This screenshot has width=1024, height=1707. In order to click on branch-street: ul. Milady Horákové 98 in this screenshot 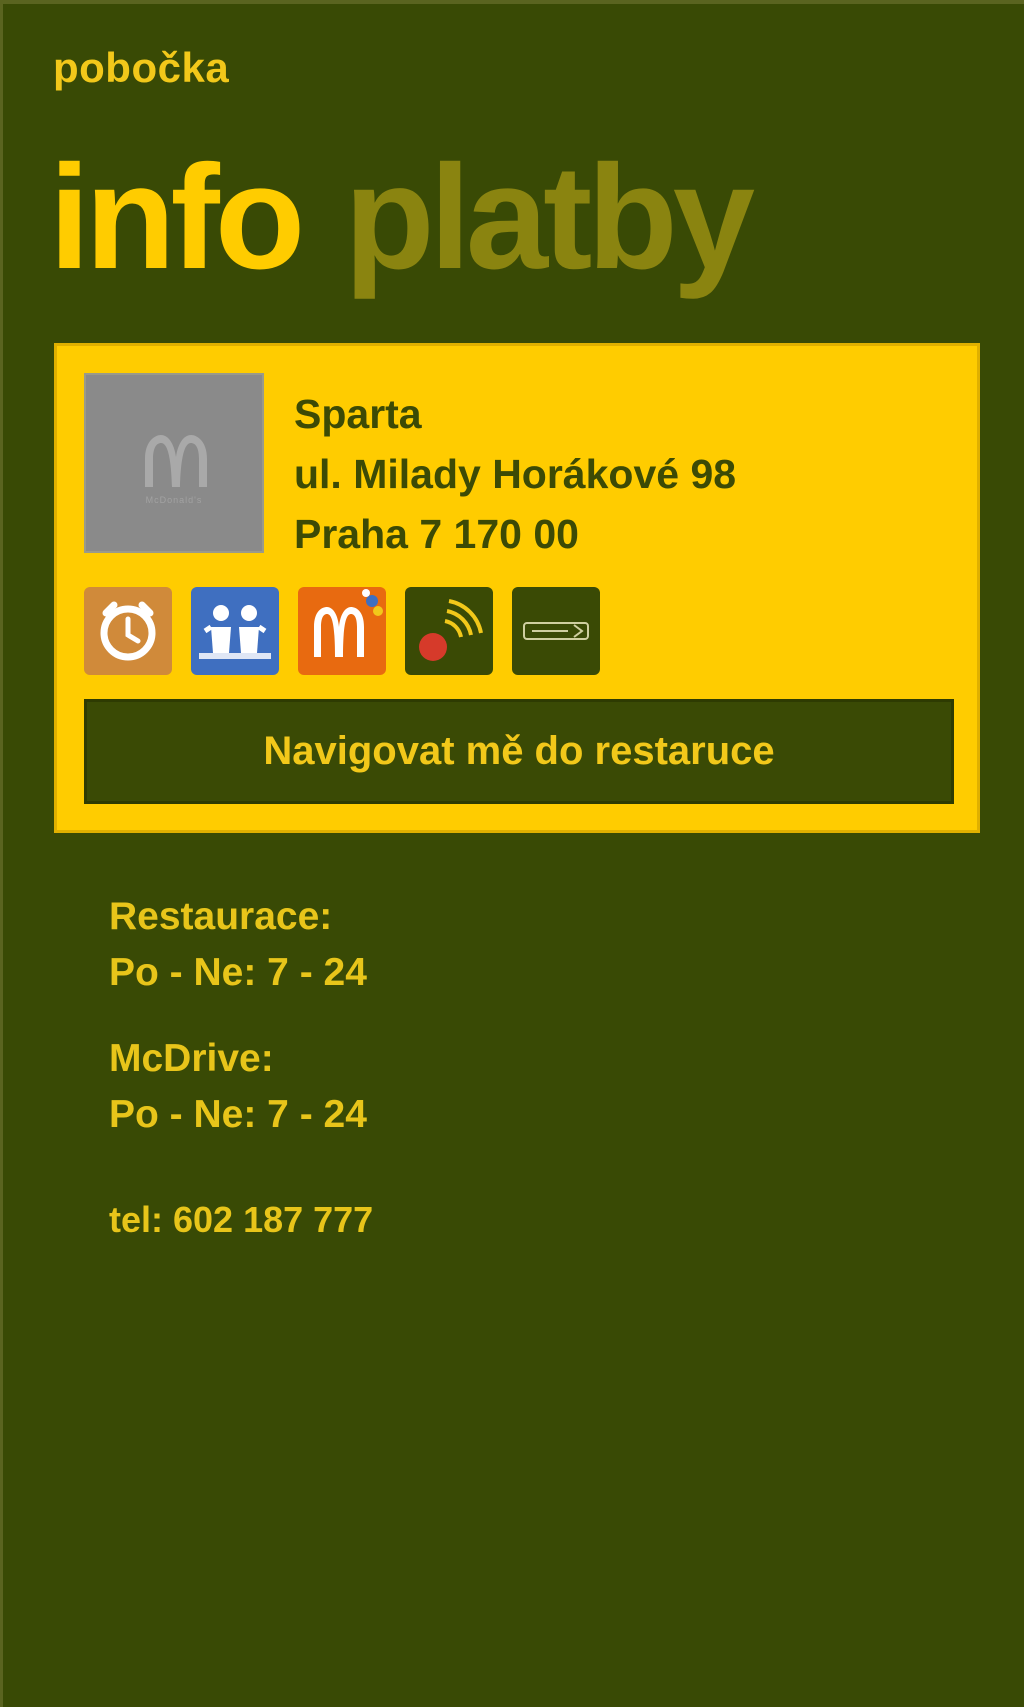, I will do `click(515, 474)`.